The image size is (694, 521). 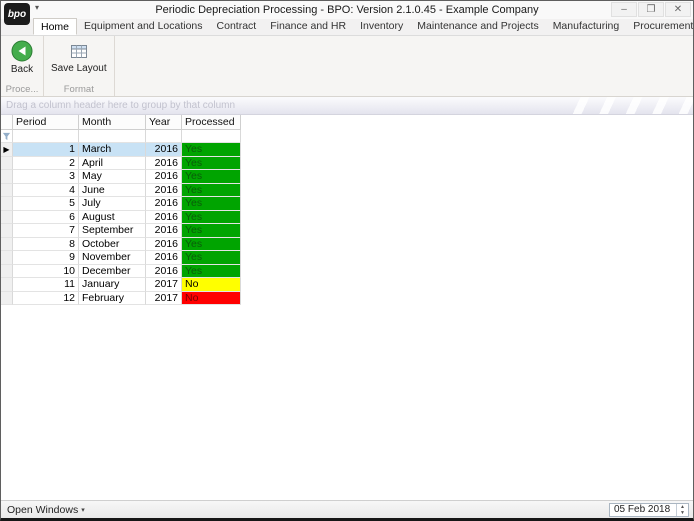 I want to click on table-row: 6 August 2016 Yes, so click(x=121, y=217).